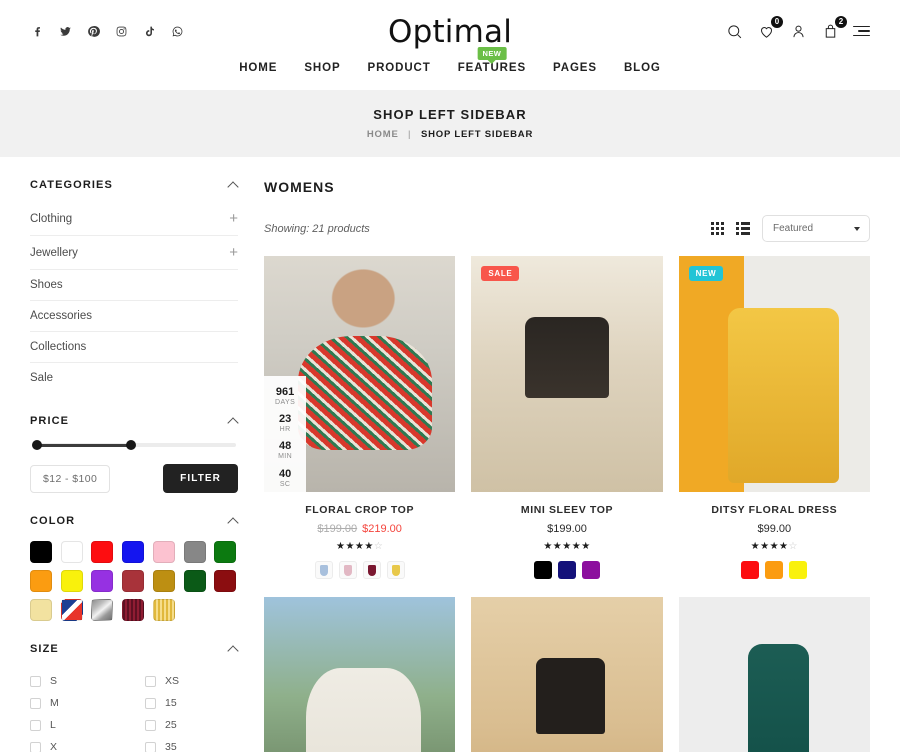 The width and height of the screenshot is (900, 752). I want to click on wishlist-icon: 0, so click(770, 28).